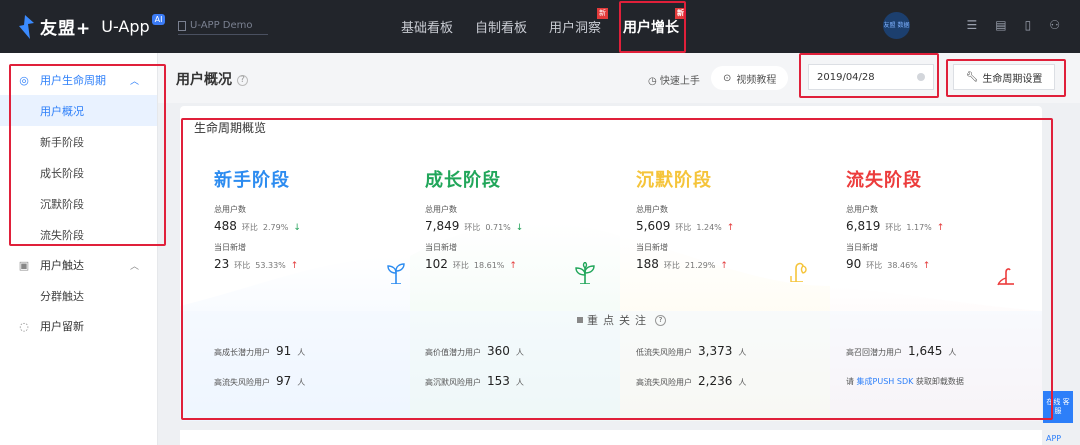 The height and width of the screenshot is (445, 1080). What do you see at coordinates (647, 264) in the screenshot?
I see `new-users-value: 188` at bounding box center [647, 264].